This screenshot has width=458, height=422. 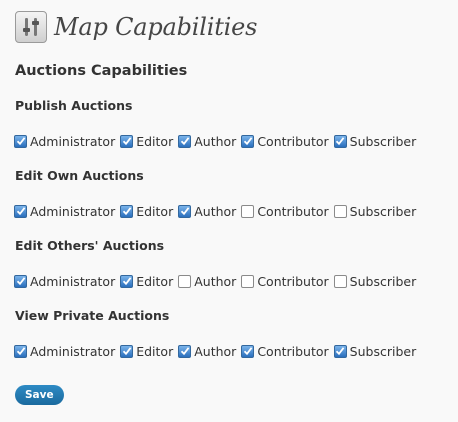 I want to click on checkbox-publish-contributor: Contributor, so click(x=285, y=141).